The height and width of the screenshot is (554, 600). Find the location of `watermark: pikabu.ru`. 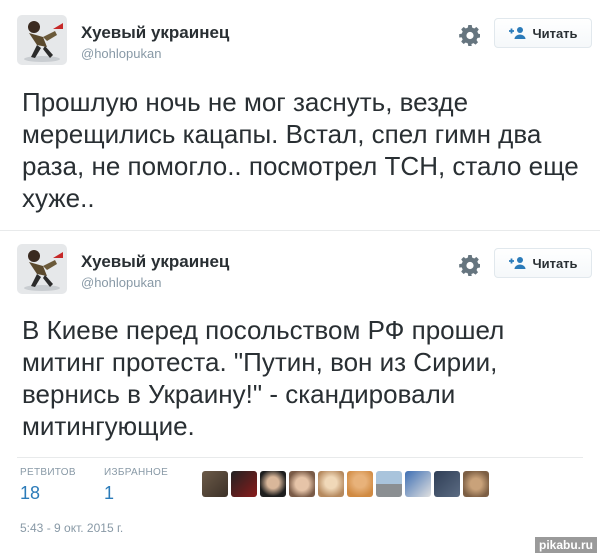

watermark: pikabu.ru is located at coordinates (566, 545).